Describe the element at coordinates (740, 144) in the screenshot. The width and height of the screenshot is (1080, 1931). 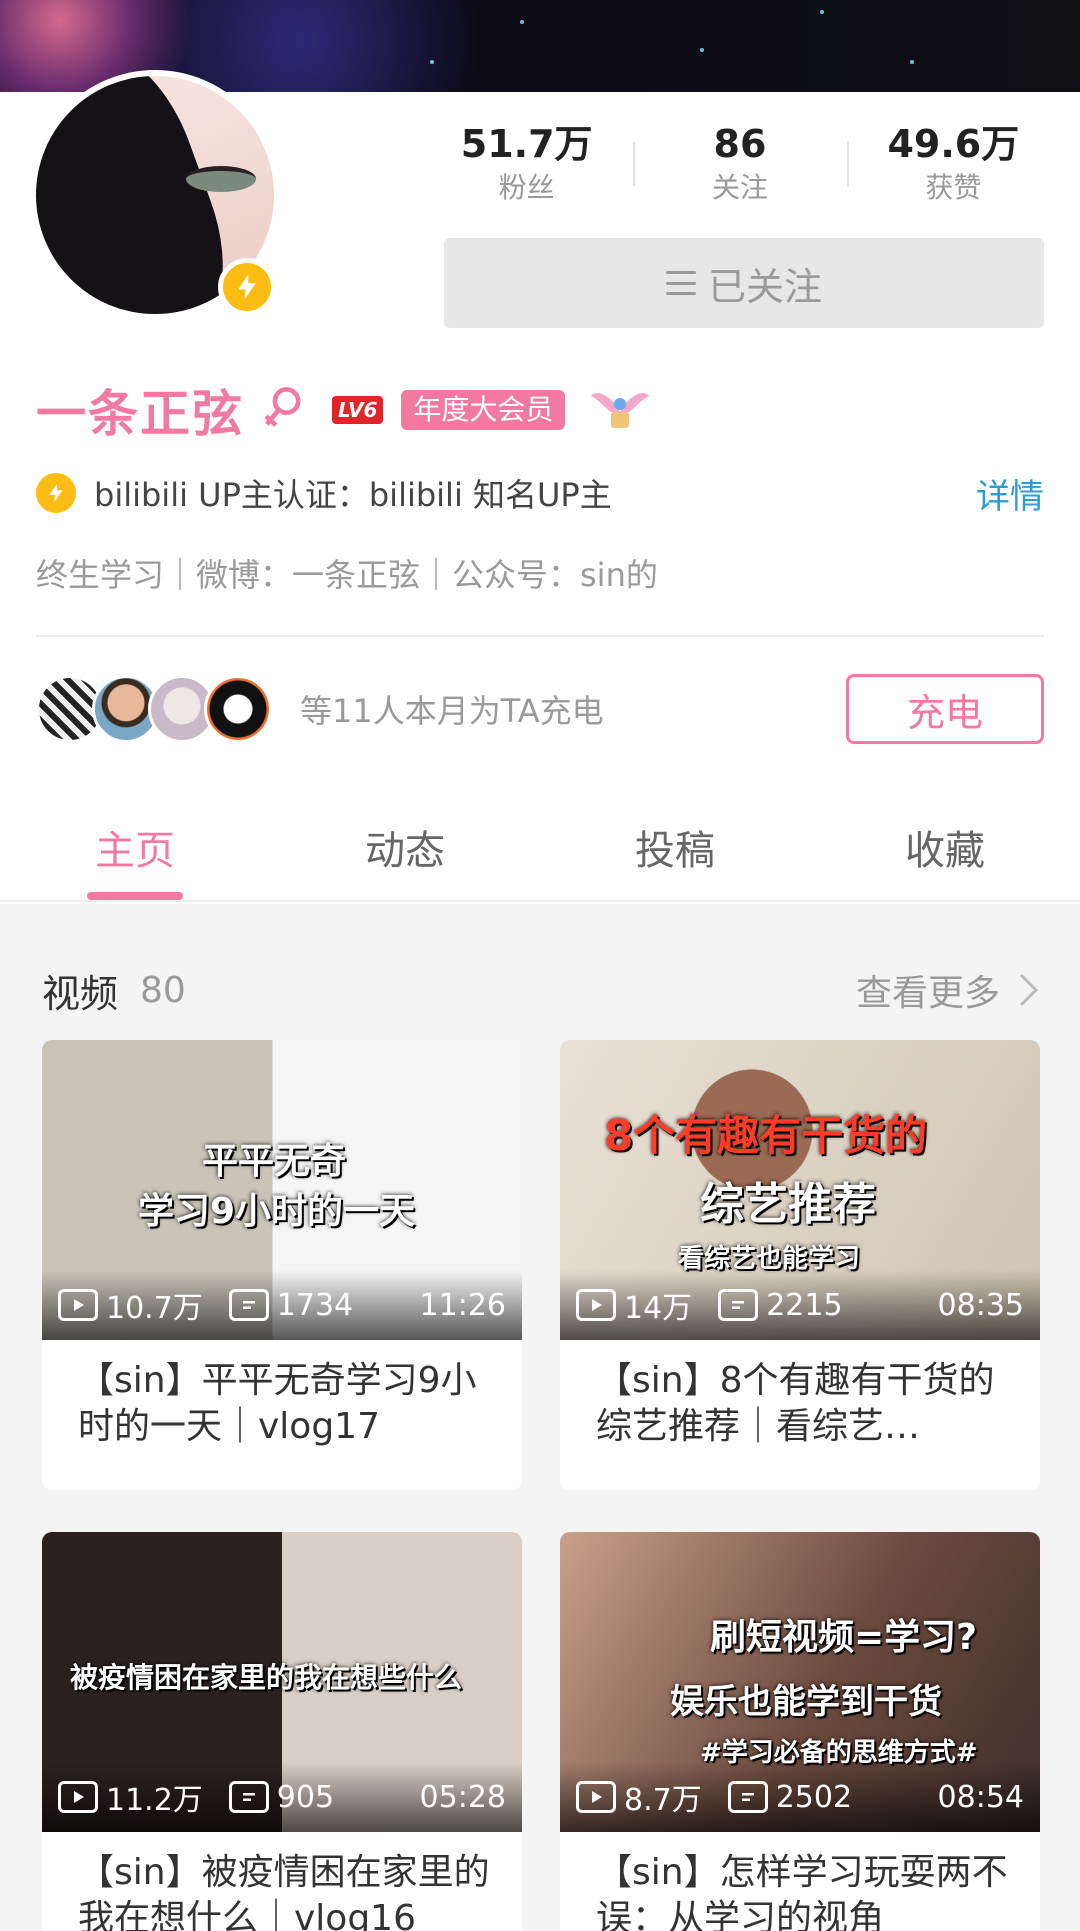
I see `stat-value: 86` at that location.